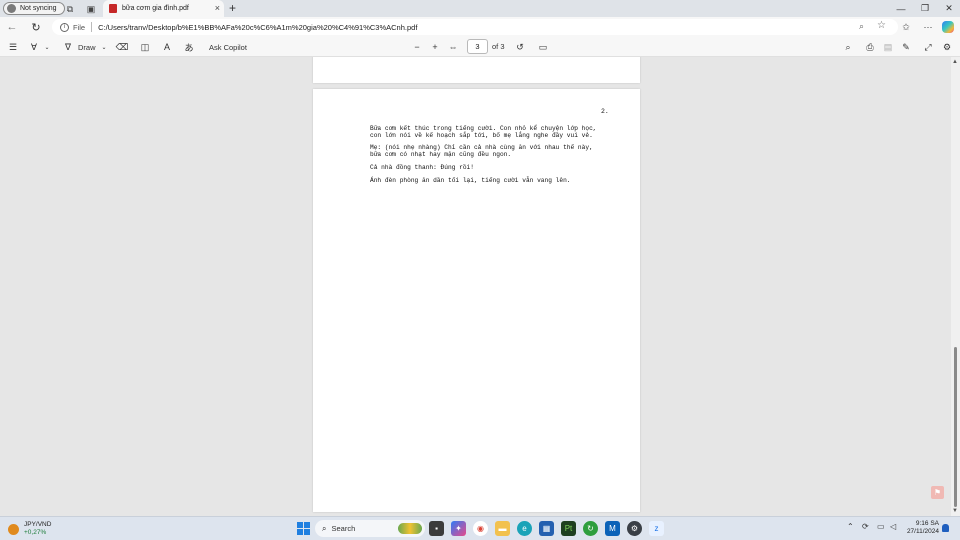 The width and height of the screenshot is (960, 540). What do you see at coordinates (881, 25) in the screenshot?
I see `favorite-star-icon: ☆` at bounding box center [881, 25].